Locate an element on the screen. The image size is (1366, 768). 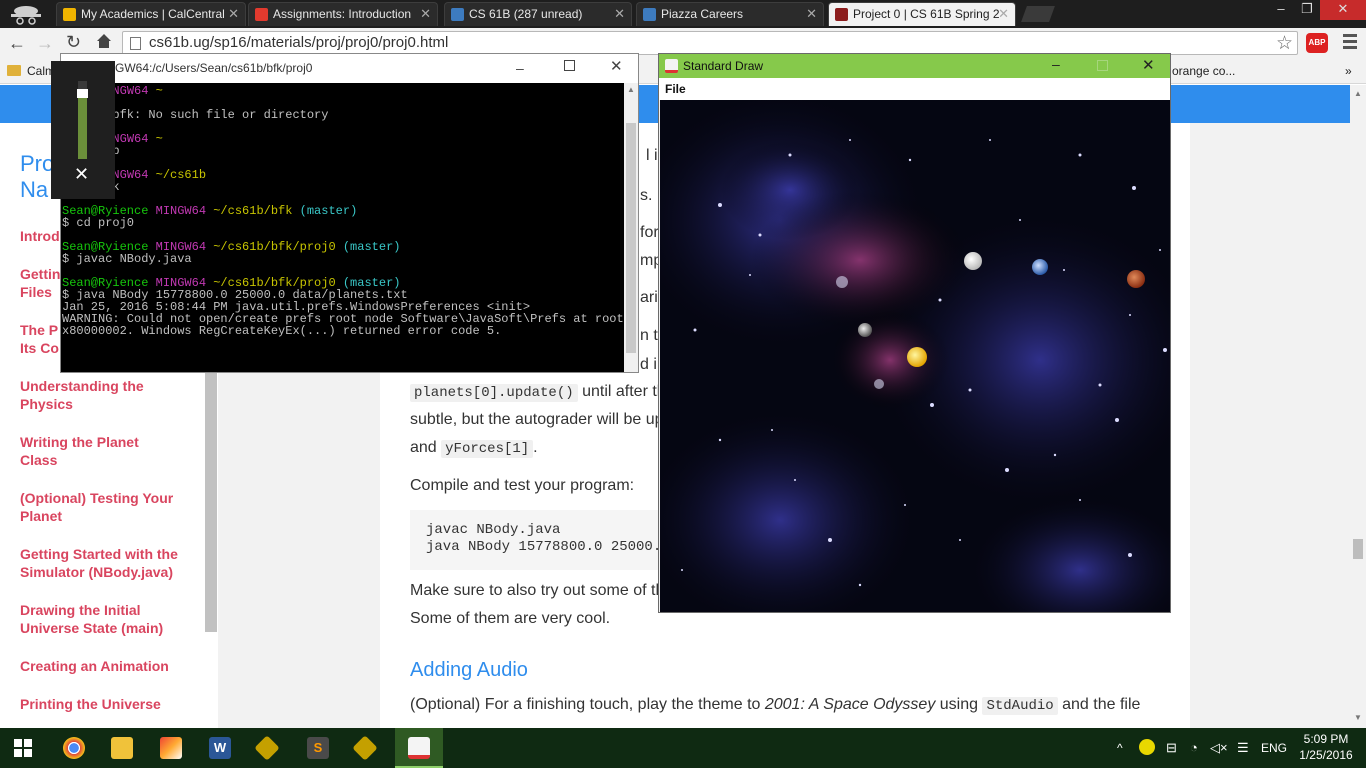
stddraw-maximize-icon is located at coordinates (1102, 65).